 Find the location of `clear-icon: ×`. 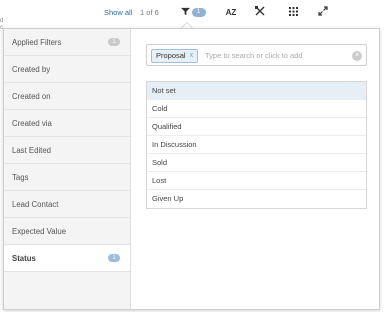

clear-icon: × is located at coordinates (357, 56).